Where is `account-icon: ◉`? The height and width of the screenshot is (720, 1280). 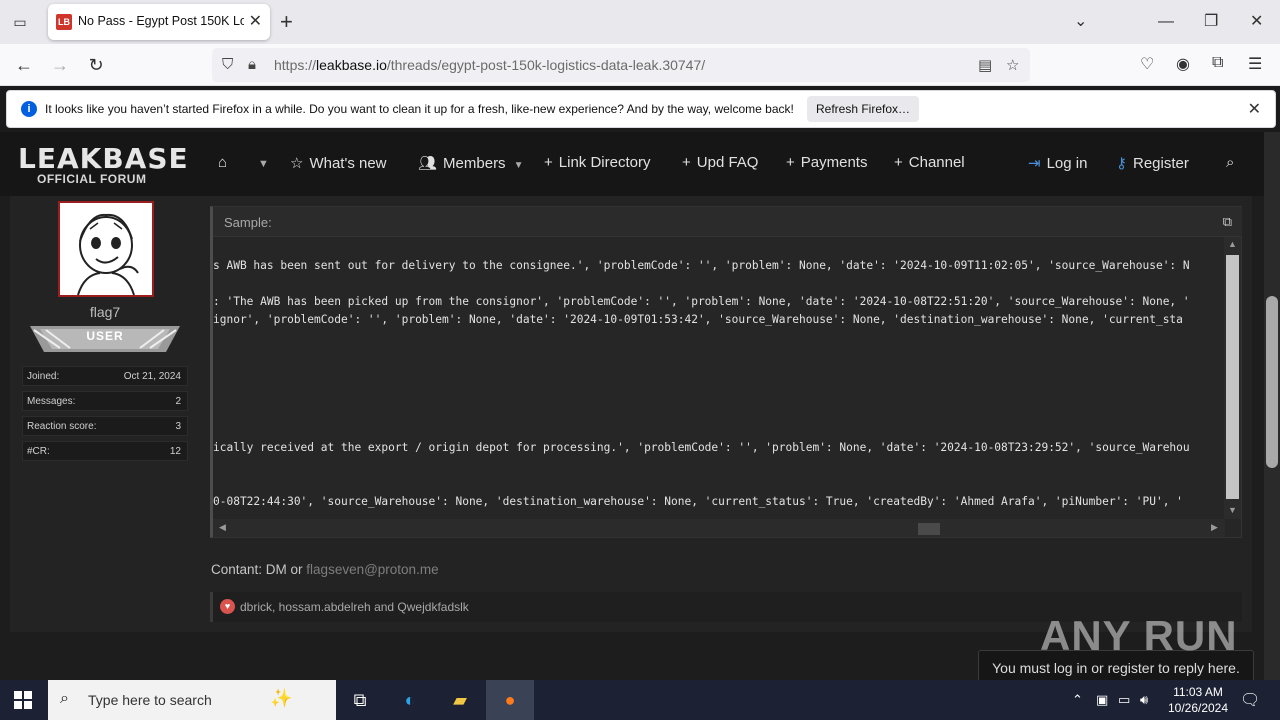 account-icon: ◉ is located at coordinates (1183, 64).